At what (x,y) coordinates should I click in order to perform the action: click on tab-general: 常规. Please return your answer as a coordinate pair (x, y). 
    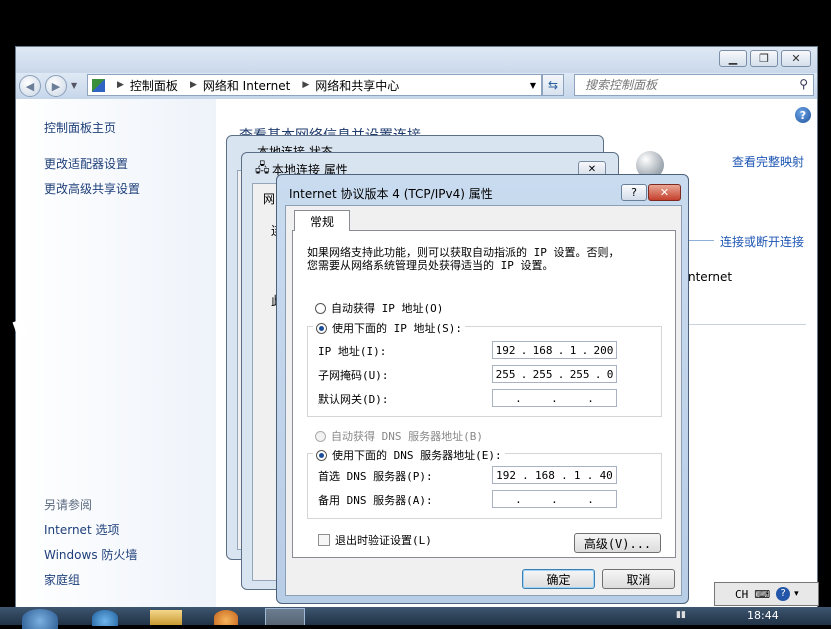
    Looking at the image, I should click on (322, 220).